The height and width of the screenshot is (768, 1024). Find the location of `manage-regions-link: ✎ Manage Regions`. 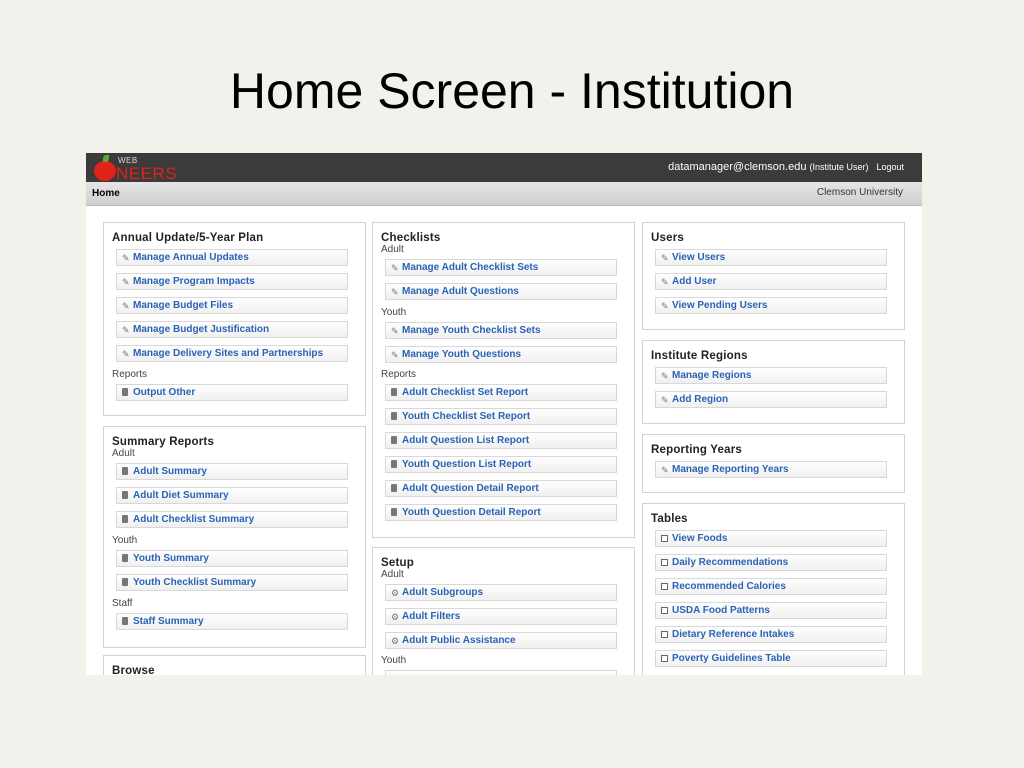

manage-regions-link: ✎ Manage Regions is located at coordinates (771, 375).